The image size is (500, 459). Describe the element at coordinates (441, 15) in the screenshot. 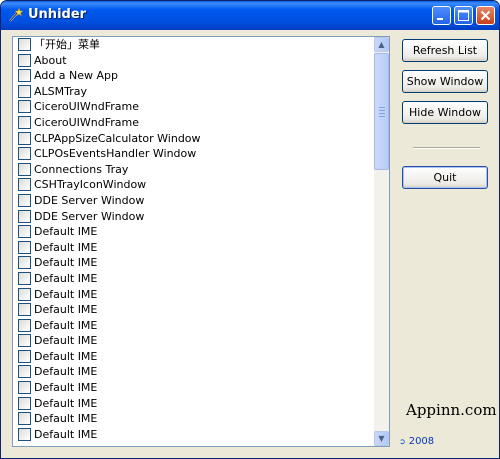

I see `minimize-button` at that location.